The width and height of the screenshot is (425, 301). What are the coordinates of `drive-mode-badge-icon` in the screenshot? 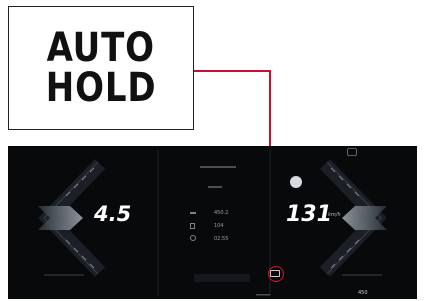 It's located at (296, 182).